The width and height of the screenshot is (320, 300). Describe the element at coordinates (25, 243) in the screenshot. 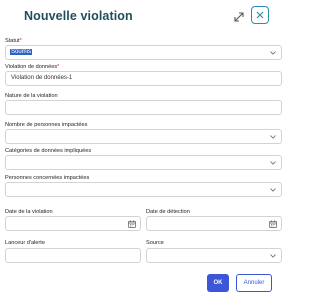

I see `lanceur-label: Lanceur d'alerte` at that location.